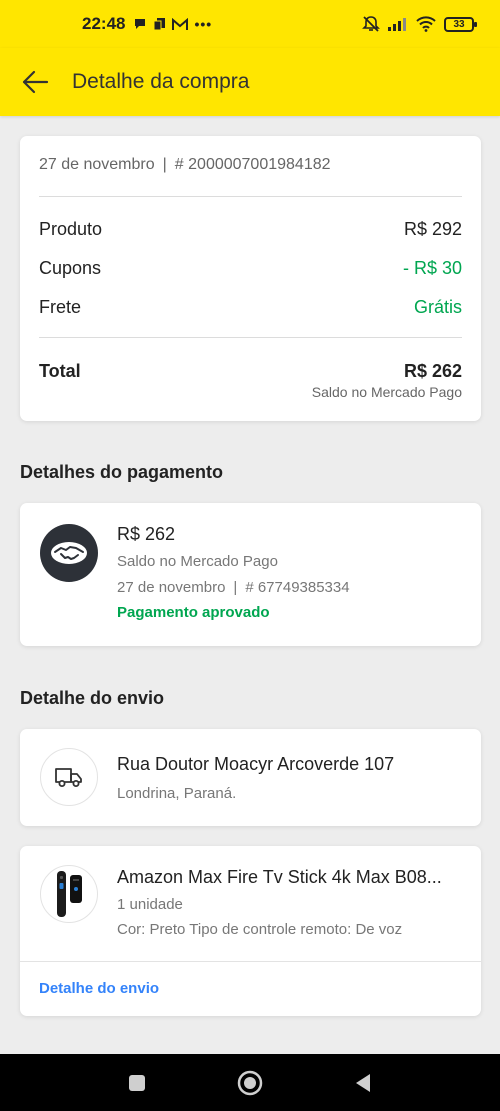 Image resolution: width=500 pixels, height=1111 pixels. What do you see at coordinates (159, 24) in the screenshot?
I see `copy-icon` at bounding box center [159, 24].